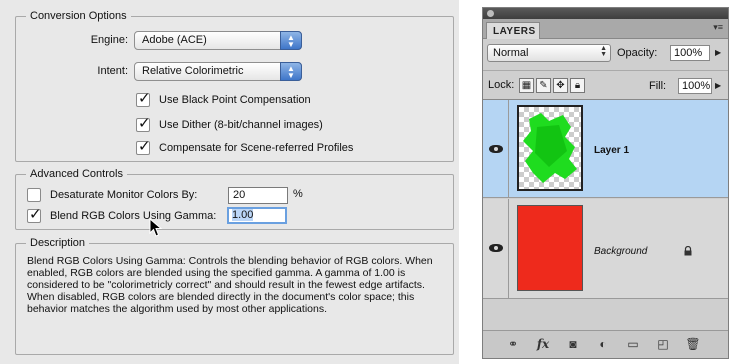  I want to click on lock-all-icon: 🔒︎, so click(577, 85).